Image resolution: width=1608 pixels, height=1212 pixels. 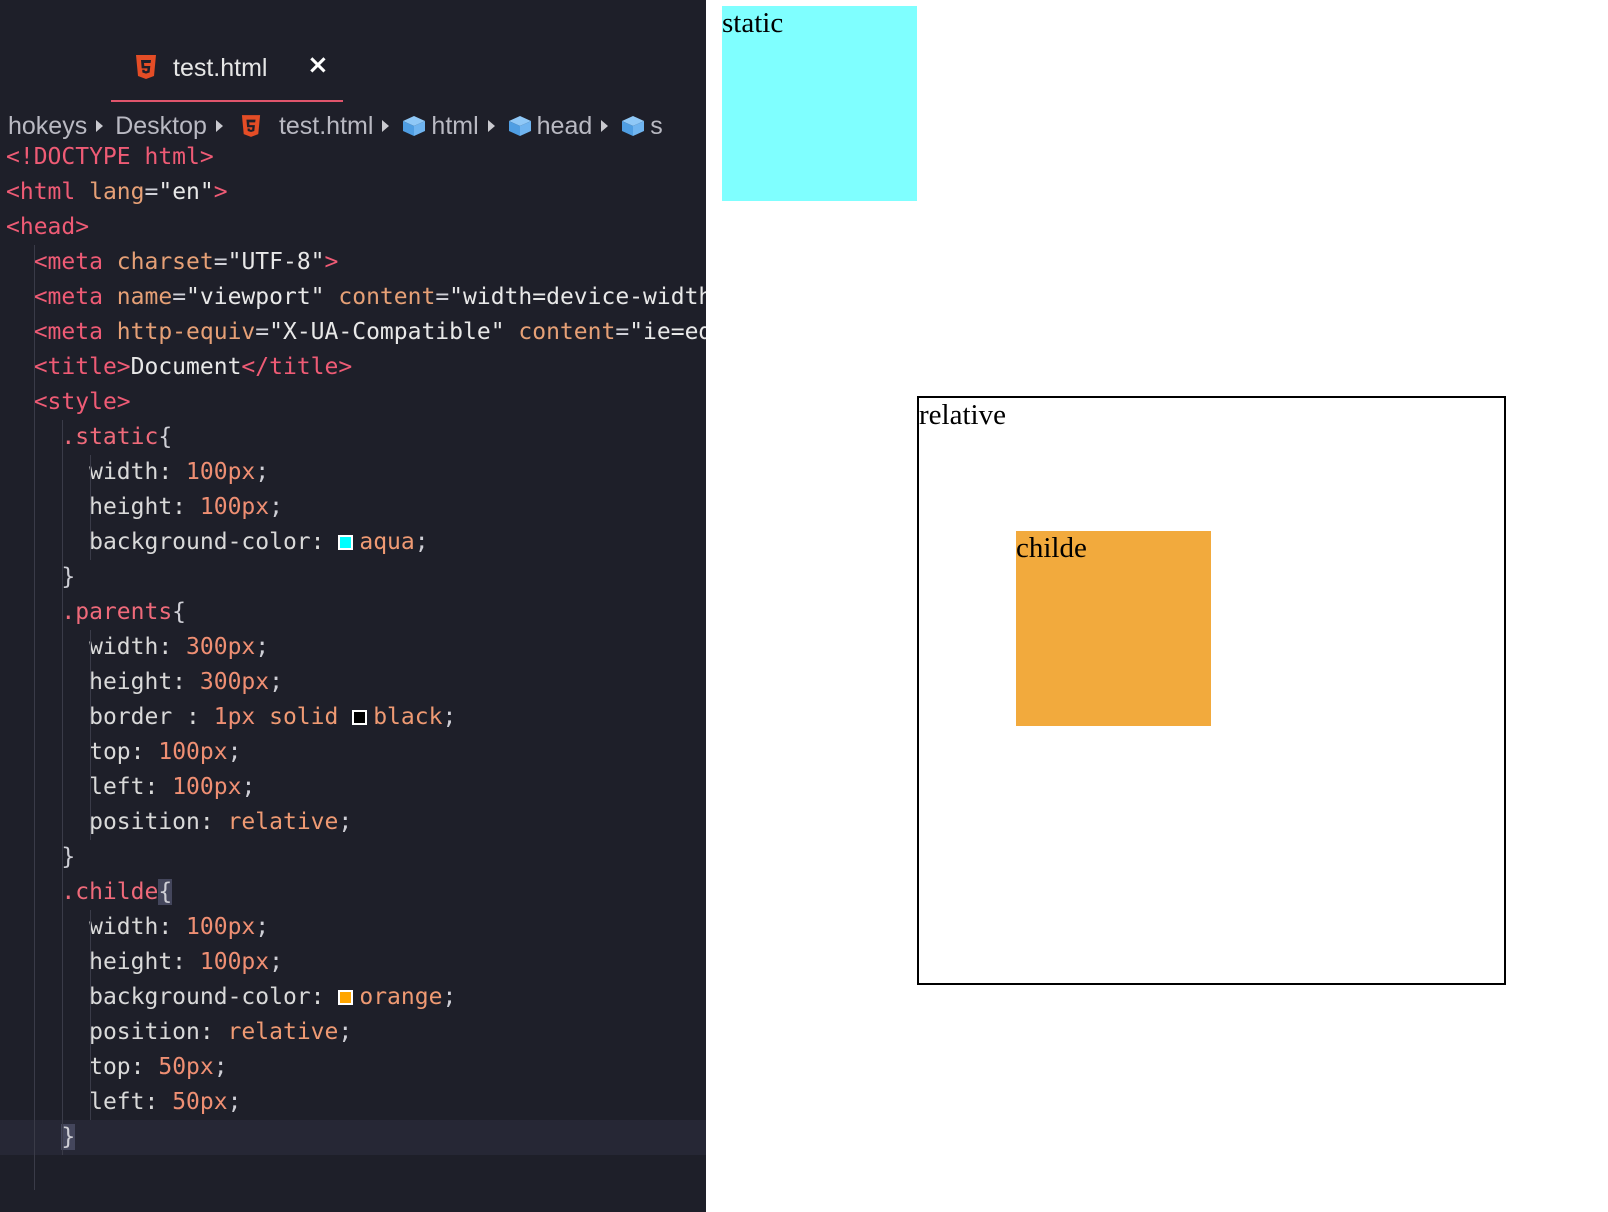 I want to click on breadcrumb-label: test.html, so click(x=326, y=125).